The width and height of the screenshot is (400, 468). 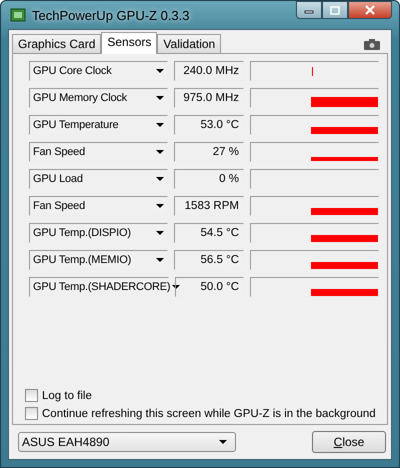 What do you see at coordinates (98, 98) in the screenshot?
I see `sensor-dropdown: GPU Memory Clock` at bounding box center [98, 98].